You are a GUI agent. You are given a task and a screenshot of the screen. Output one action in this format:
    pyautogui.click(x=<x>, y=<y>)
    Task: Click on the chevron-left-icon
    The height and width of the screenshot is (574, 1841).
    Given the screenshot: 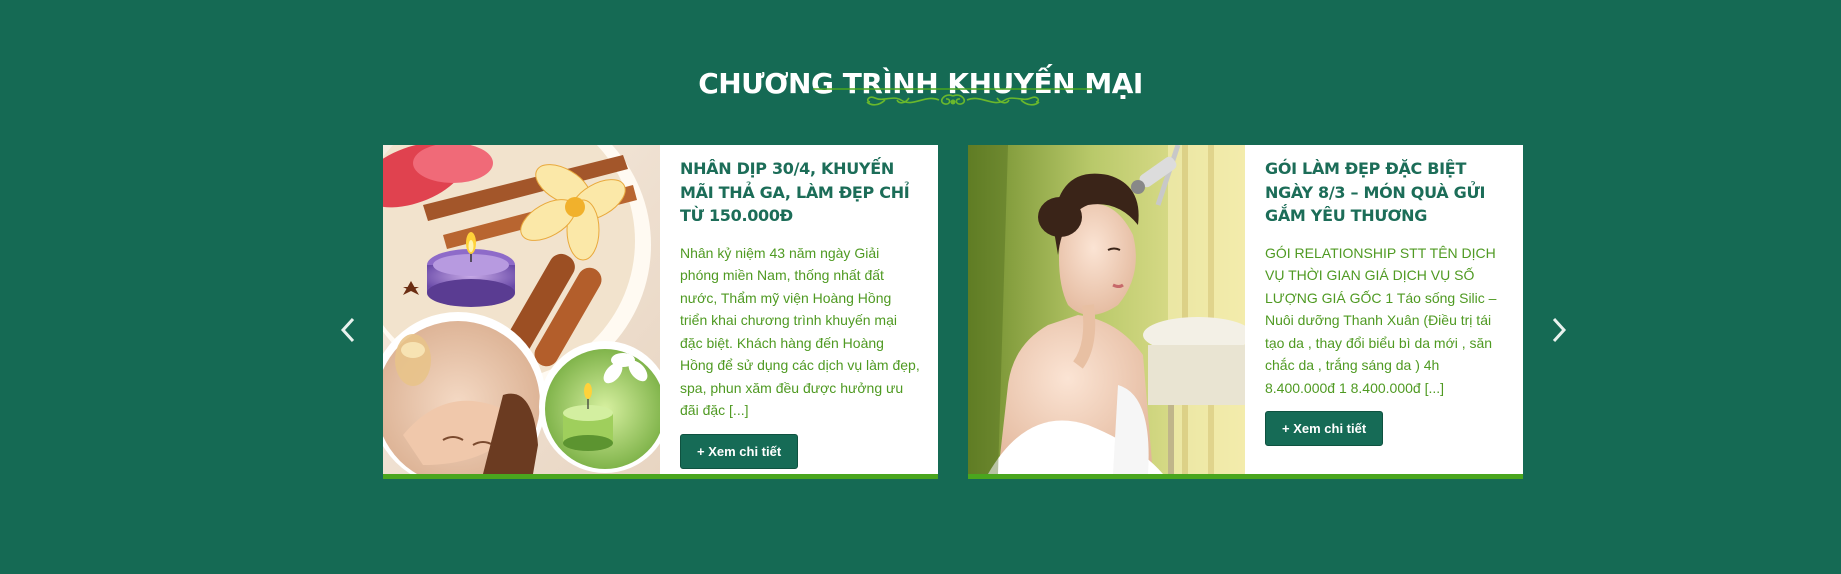 What is the action you would take?
    pyautogui.click(x=349, y=330)
    